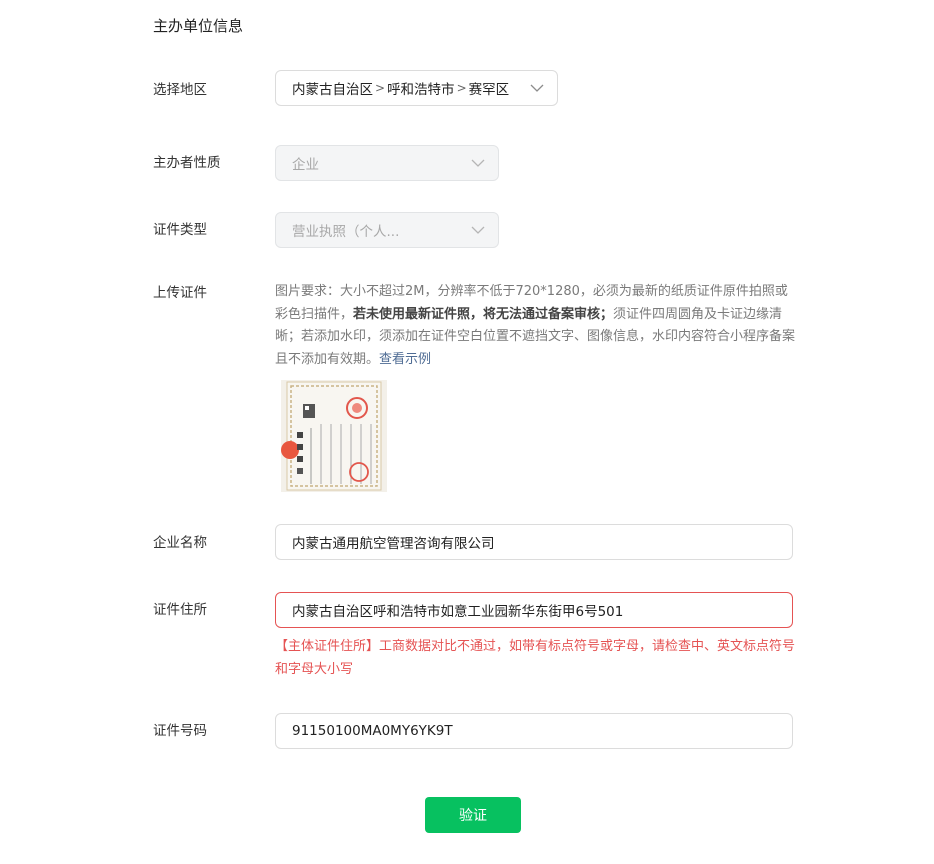 This screenshot has height=864, width=934. I want to click on upload-cert-label: 上传证件, so click(180, 293).